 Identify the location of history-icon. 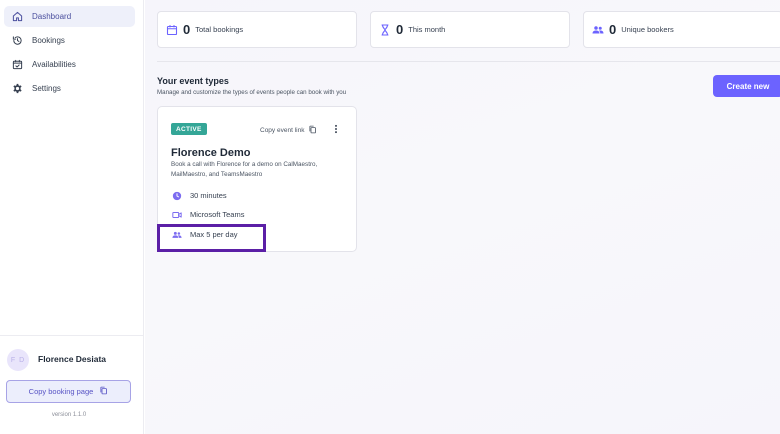
(17, 41).